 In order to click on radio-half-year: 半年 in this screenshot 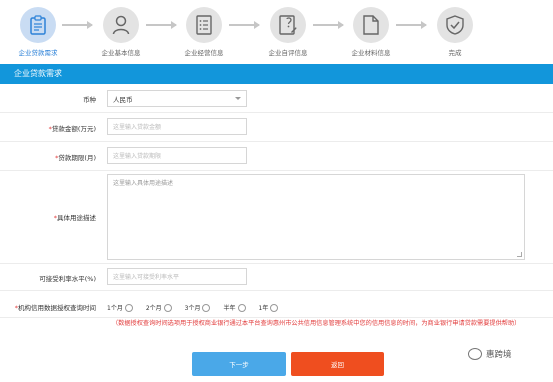, I will do `click(234, 307)`.